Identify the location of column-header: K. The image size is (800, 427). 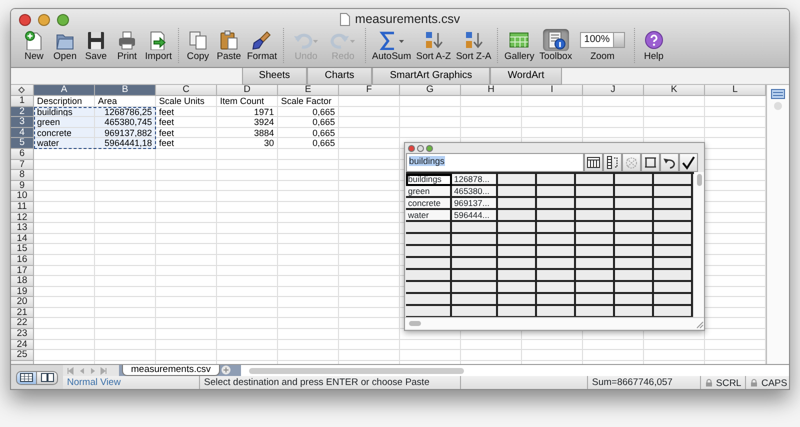
(674, 90).